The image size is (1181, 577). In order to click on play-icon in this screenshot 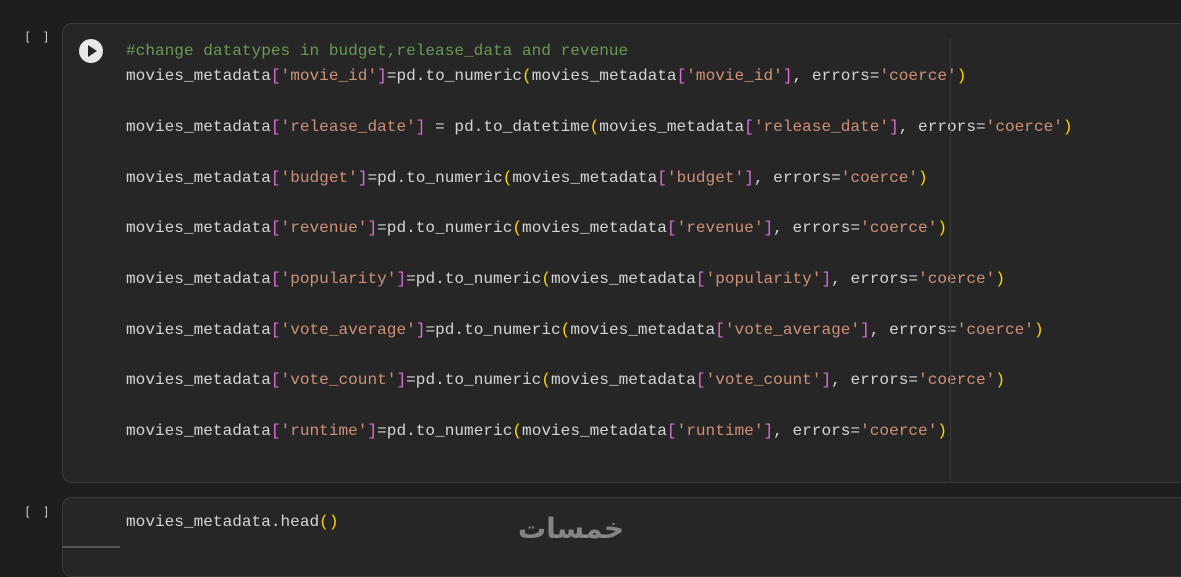, I will do `click(91, 51)`.